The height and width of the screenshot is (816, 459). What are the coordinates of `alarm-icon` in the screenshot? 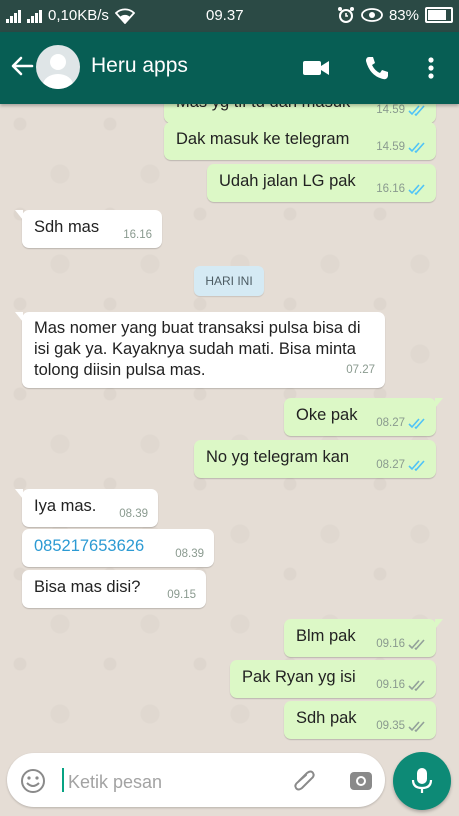 It's located at (345, 15).